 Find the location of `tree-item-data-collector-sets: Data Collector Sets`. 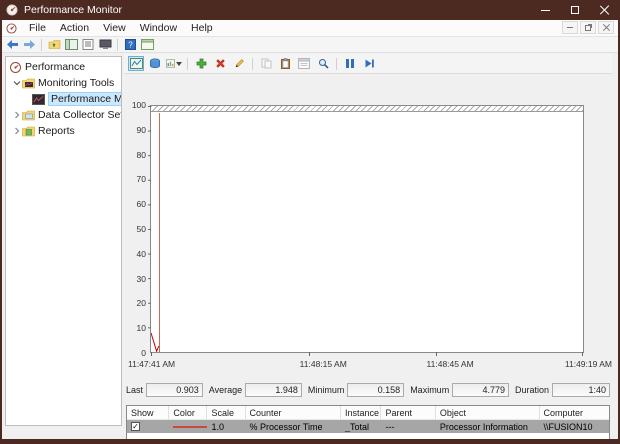

tree-item-data-collector-sets: Data Collector Sets is located at coordinates (63, 115).